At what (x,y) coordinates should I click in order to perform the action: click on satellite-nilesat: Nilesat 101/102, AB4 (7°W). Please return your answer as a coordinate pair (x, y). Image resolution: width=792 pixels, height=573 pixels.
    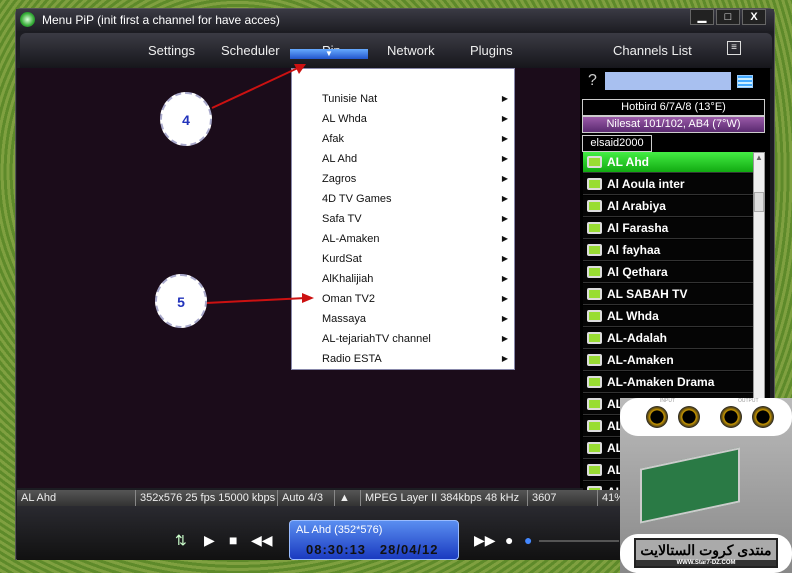
    Looking at the image, I should click on (673, 124).